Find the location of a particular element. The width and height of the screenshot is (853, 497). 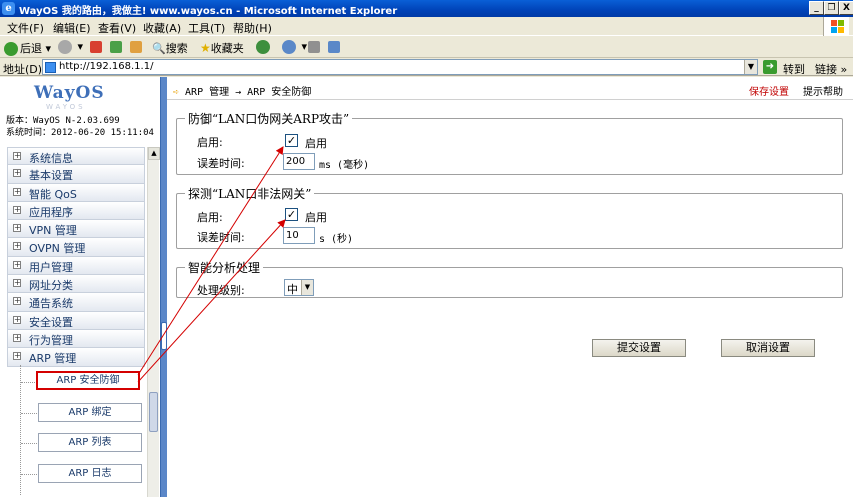

save-settings-link: 保存设置 is located at coordinates (769, 90).